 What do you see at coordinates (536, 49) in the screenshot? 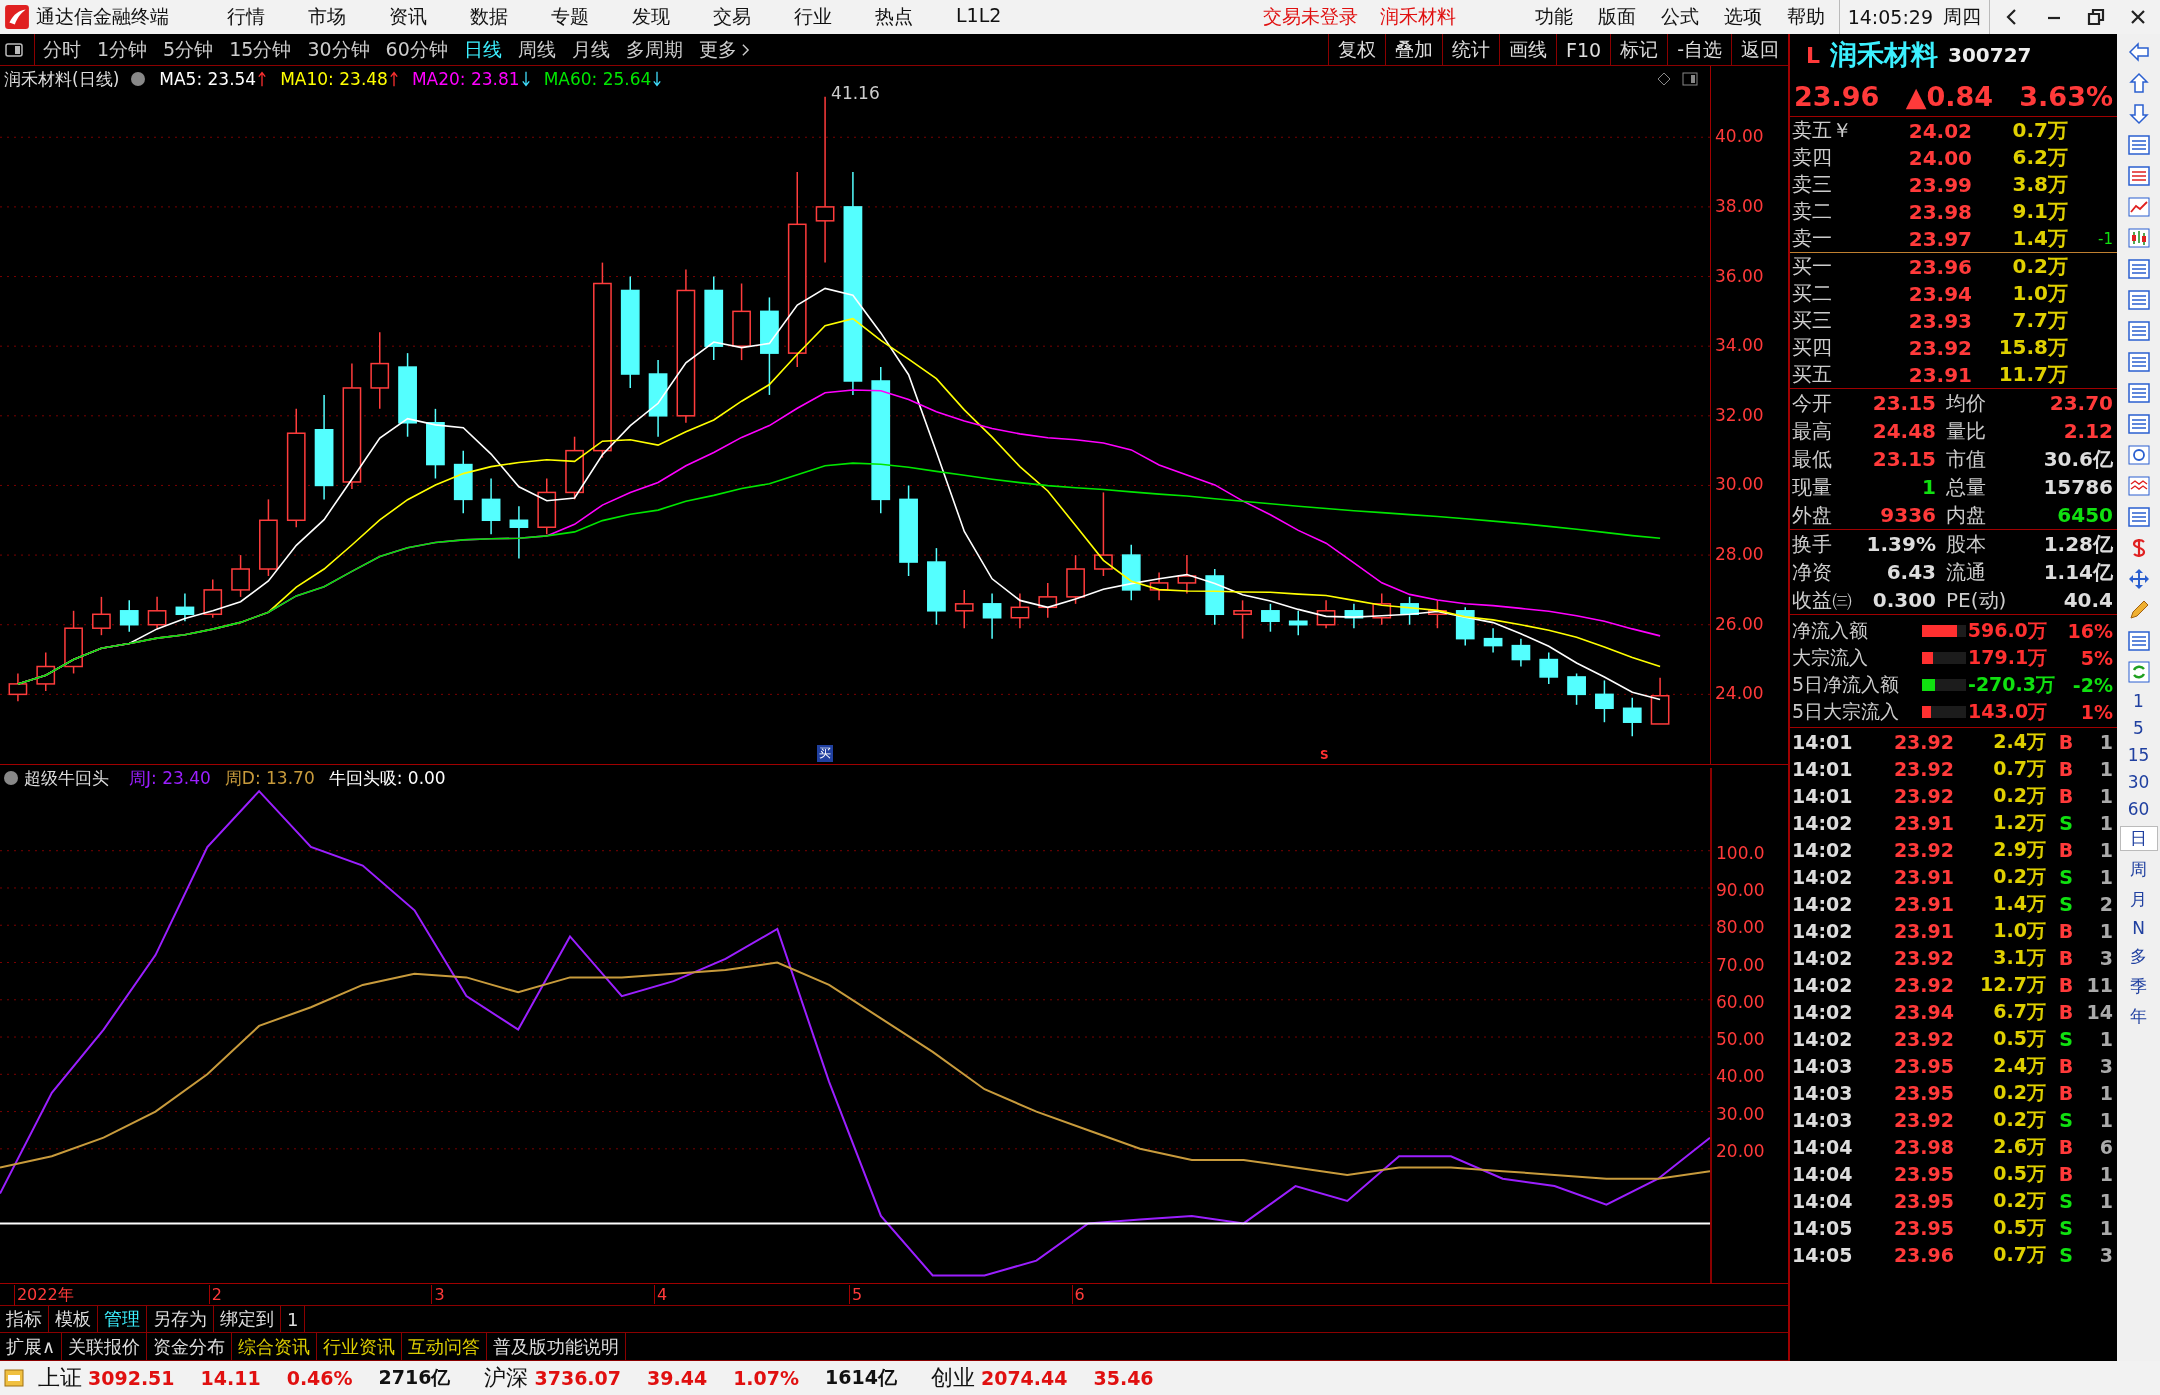
I see `period-tab: 周线` at bounding box center [536, 49].